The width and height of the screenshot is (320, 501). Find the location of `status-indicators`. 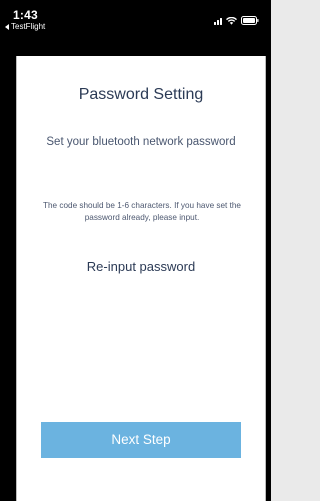

status-indicators is located at coordinates (236, 20).